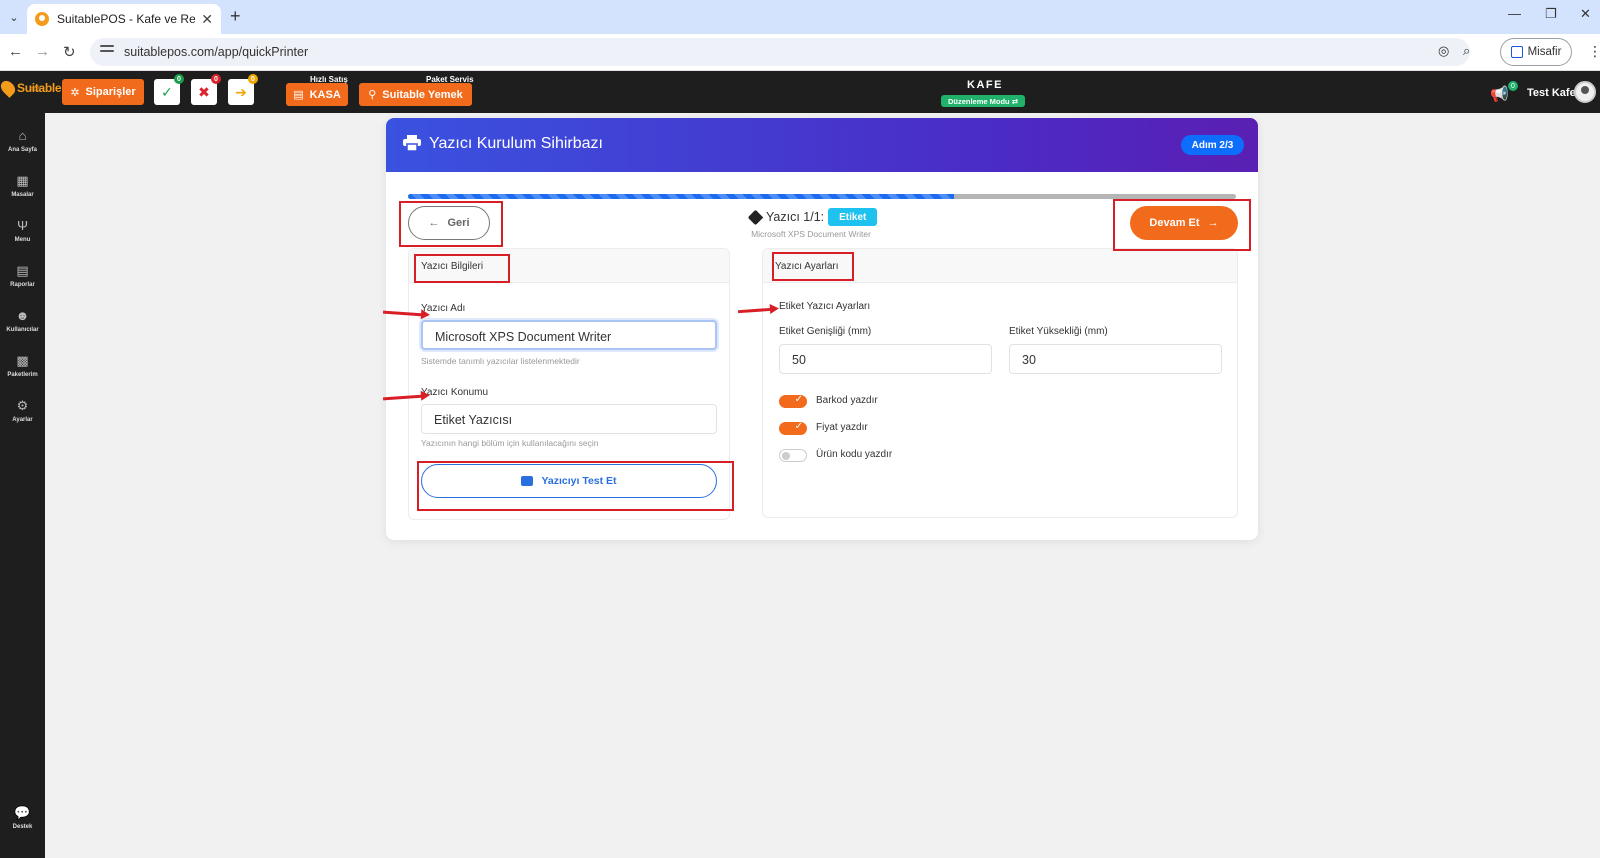  What do you see at coordinates (372, 95) in the screenshot?
I see `motorbike-icon: ⚲` at bounding box center [372, 95].